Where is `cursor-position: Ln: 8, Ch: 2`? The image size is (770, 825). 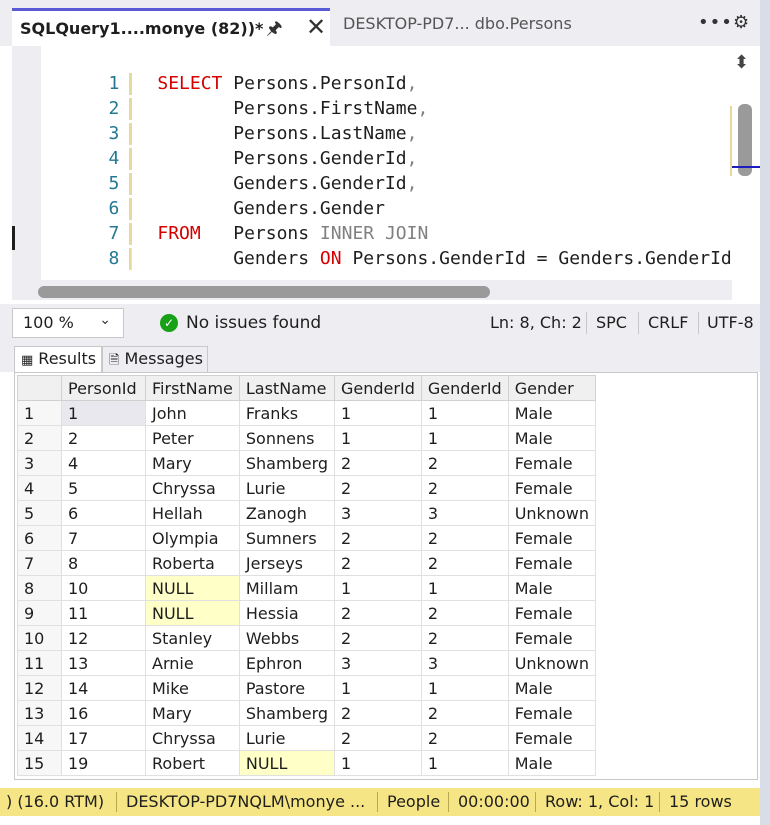
cursor-position: Ln: 8, Ch: 2 is located at coordinates (536, 322).